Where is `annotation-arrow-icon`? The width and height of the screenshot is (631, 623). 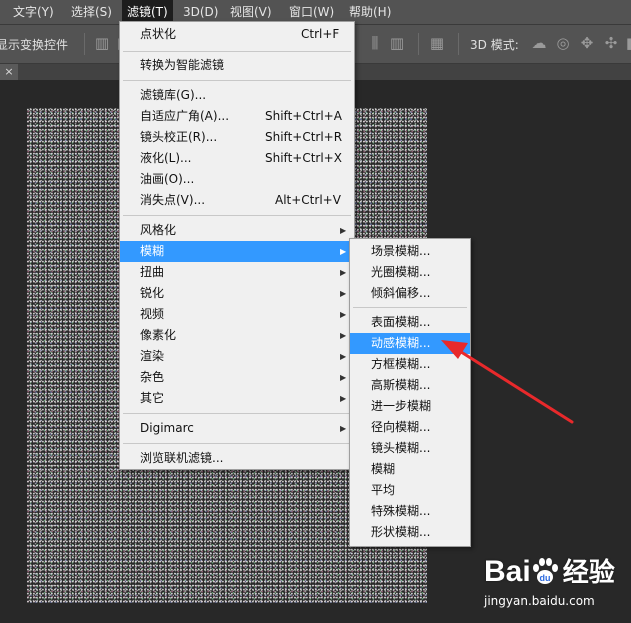 annotation-arrow-icon is located at coordinates (507, 382).